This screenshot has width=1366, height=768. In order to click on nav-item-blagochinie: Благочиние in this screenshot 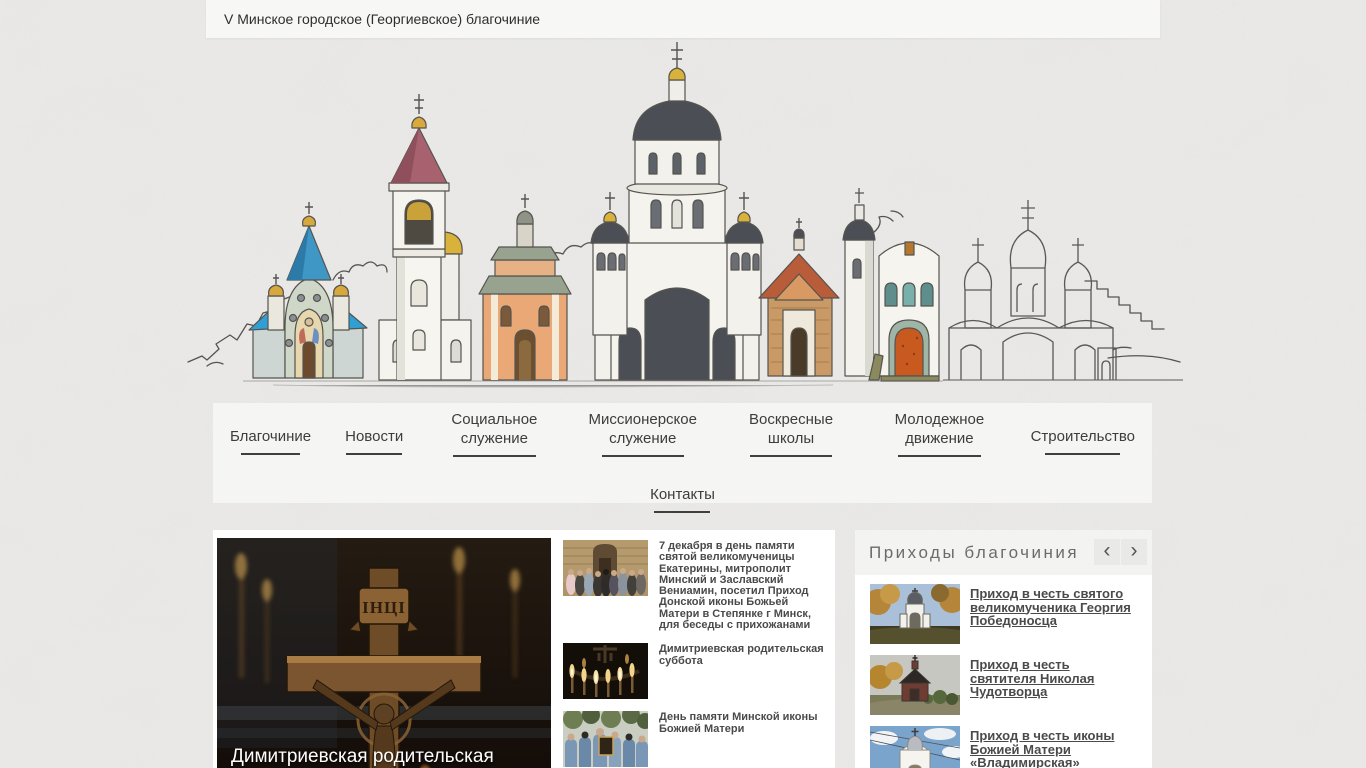, I will do `click(270, 433)`.